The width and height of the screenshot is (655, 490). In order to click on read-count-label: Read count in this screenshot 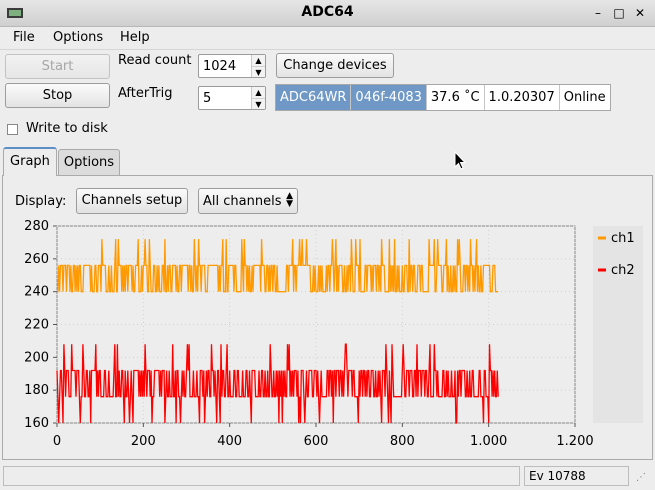, I will do `click(155, 60)`.